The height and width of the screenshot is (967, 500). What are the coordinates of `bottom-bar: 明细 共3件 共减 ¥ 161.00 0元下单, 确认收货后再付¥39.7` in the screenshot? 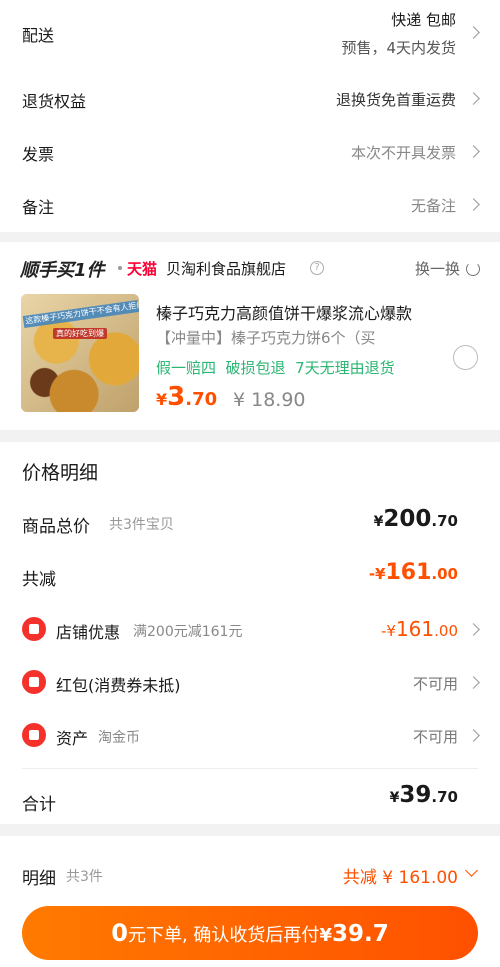 It's located at (250, 901).